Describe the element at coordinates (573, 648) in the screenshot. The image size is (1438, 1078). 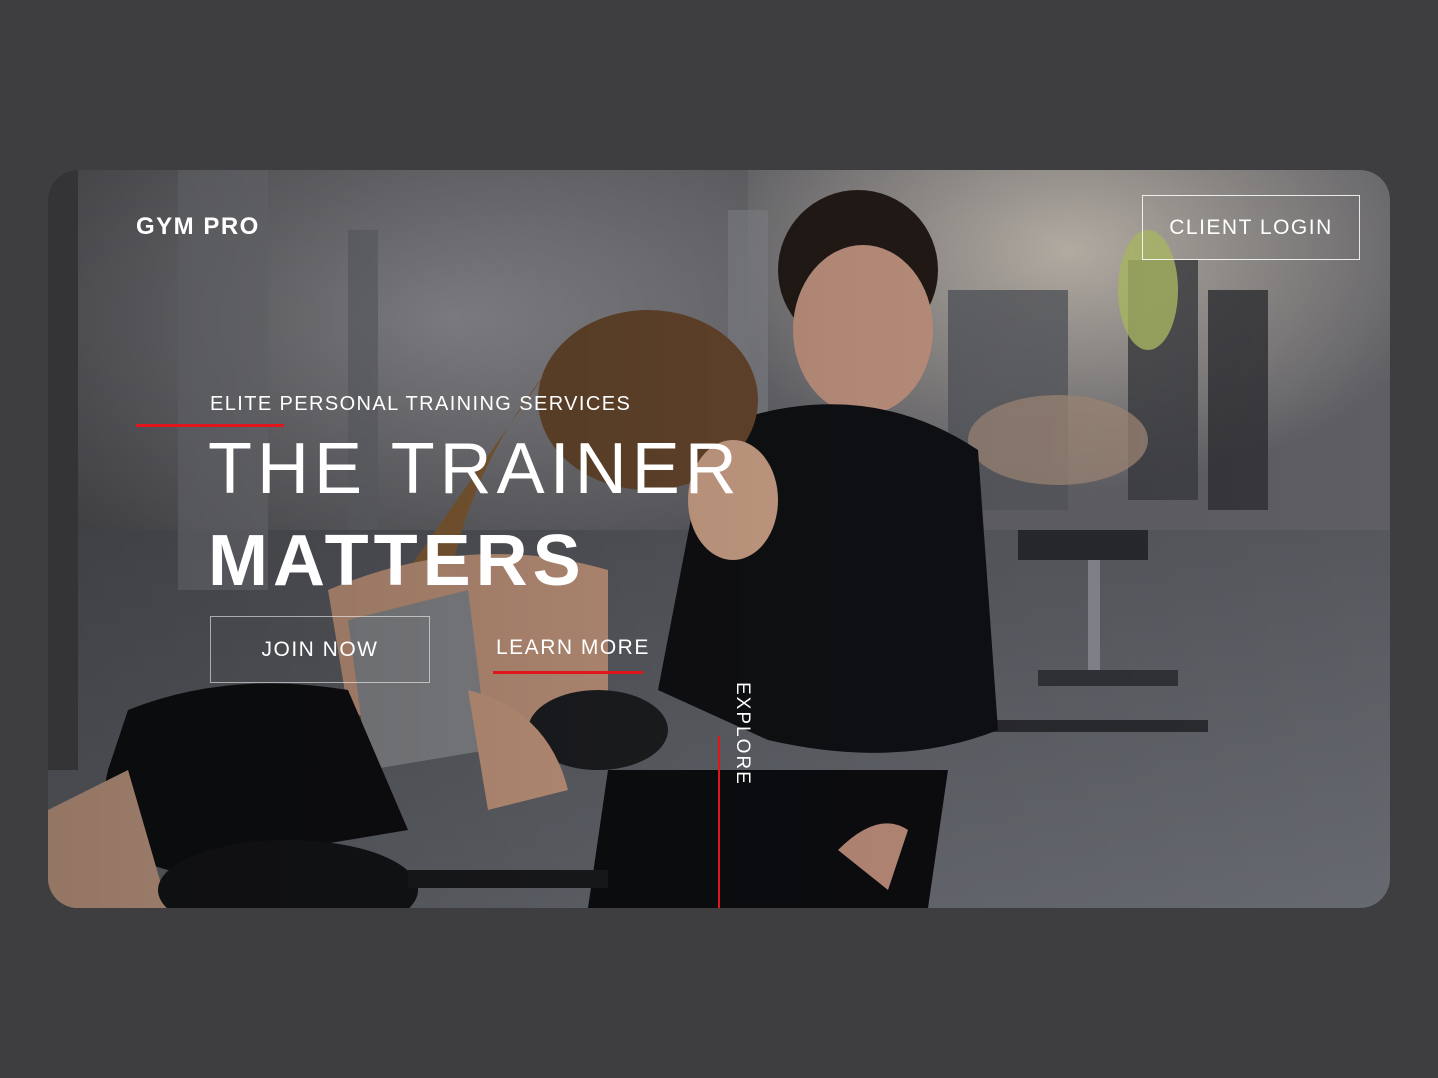
I see `learn-more-link: LEARN MORE` at that location.